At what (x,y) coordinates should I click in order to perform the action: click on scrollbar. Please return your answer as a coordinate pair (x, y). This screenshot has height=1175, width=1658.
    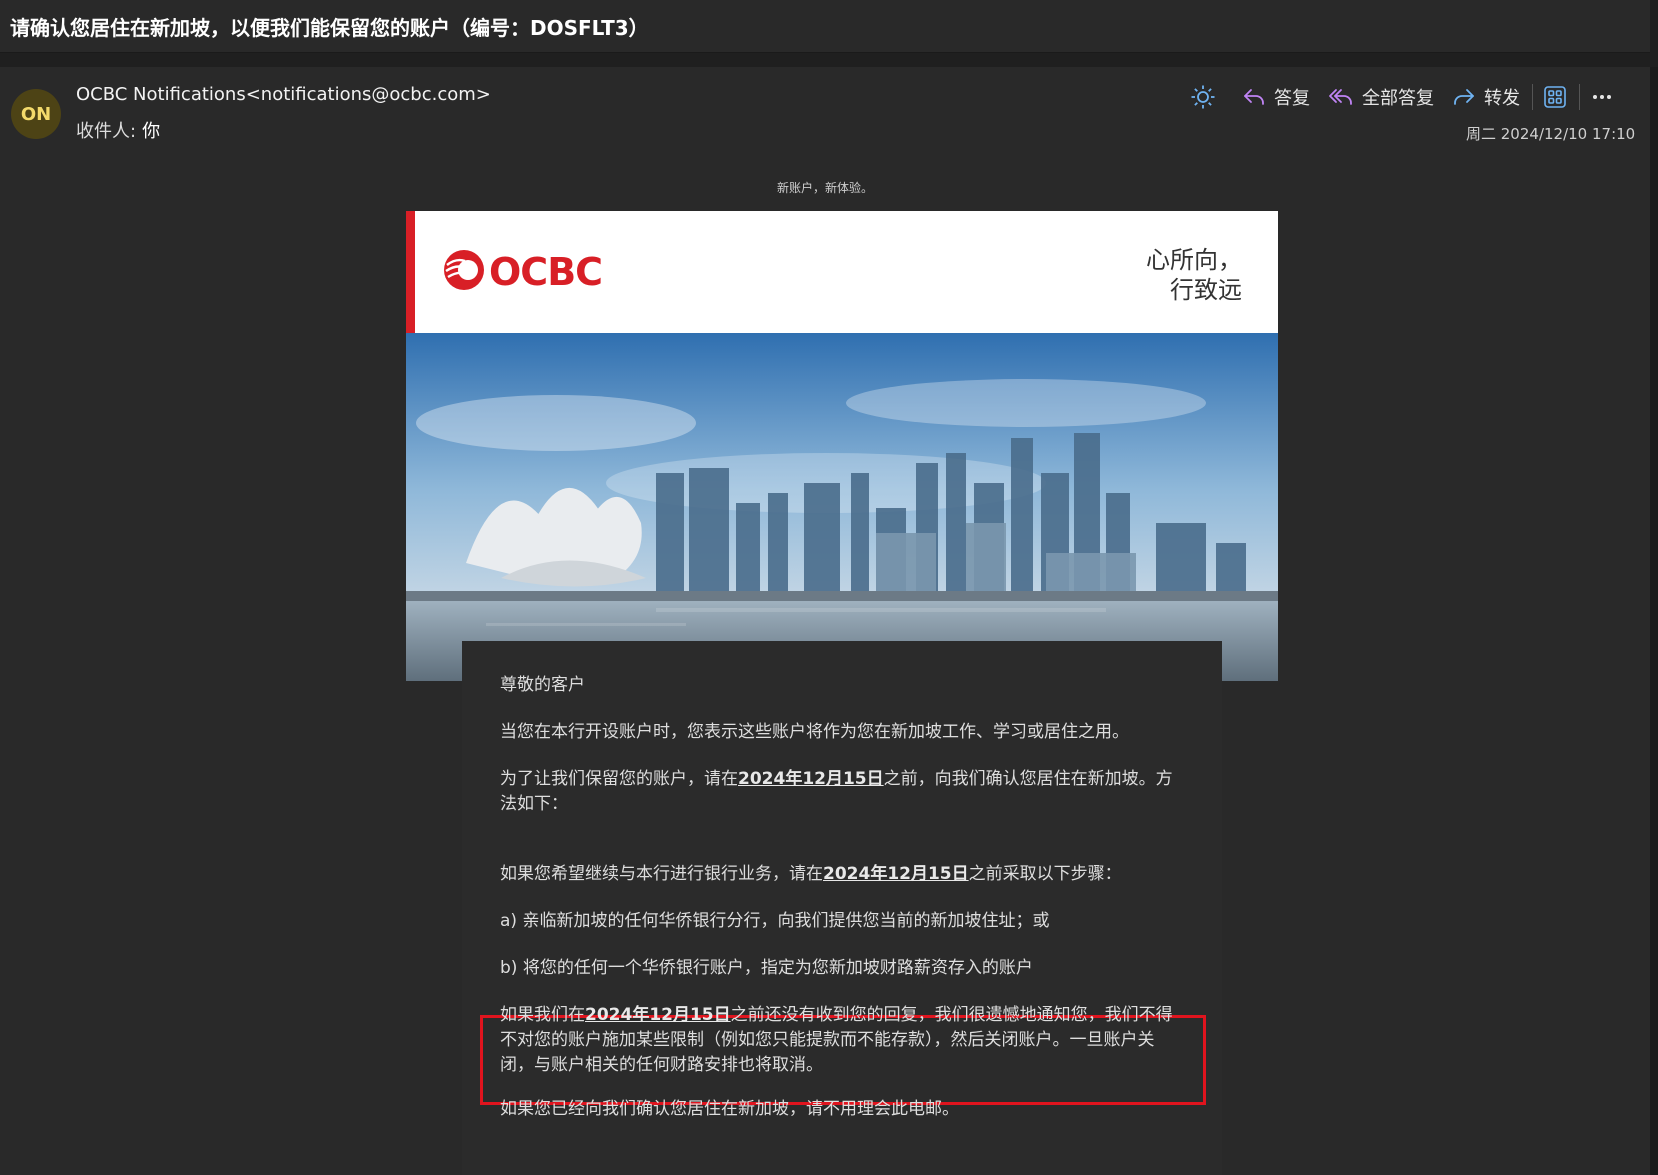
    Looking at the image, I should click on (1654, 621).